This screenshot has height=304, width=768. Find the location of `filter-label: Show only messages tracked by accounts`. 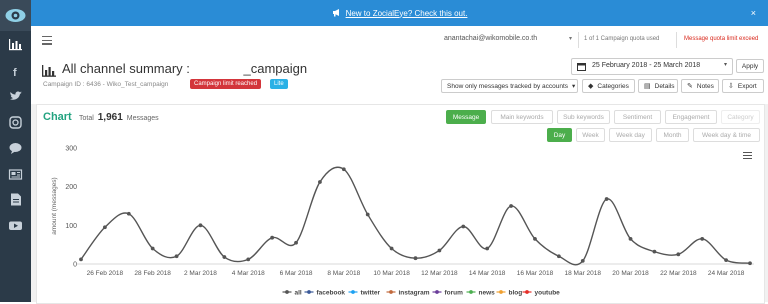

filter-label: Show only messages tracked by accounts is located at coordinates (508, 86).